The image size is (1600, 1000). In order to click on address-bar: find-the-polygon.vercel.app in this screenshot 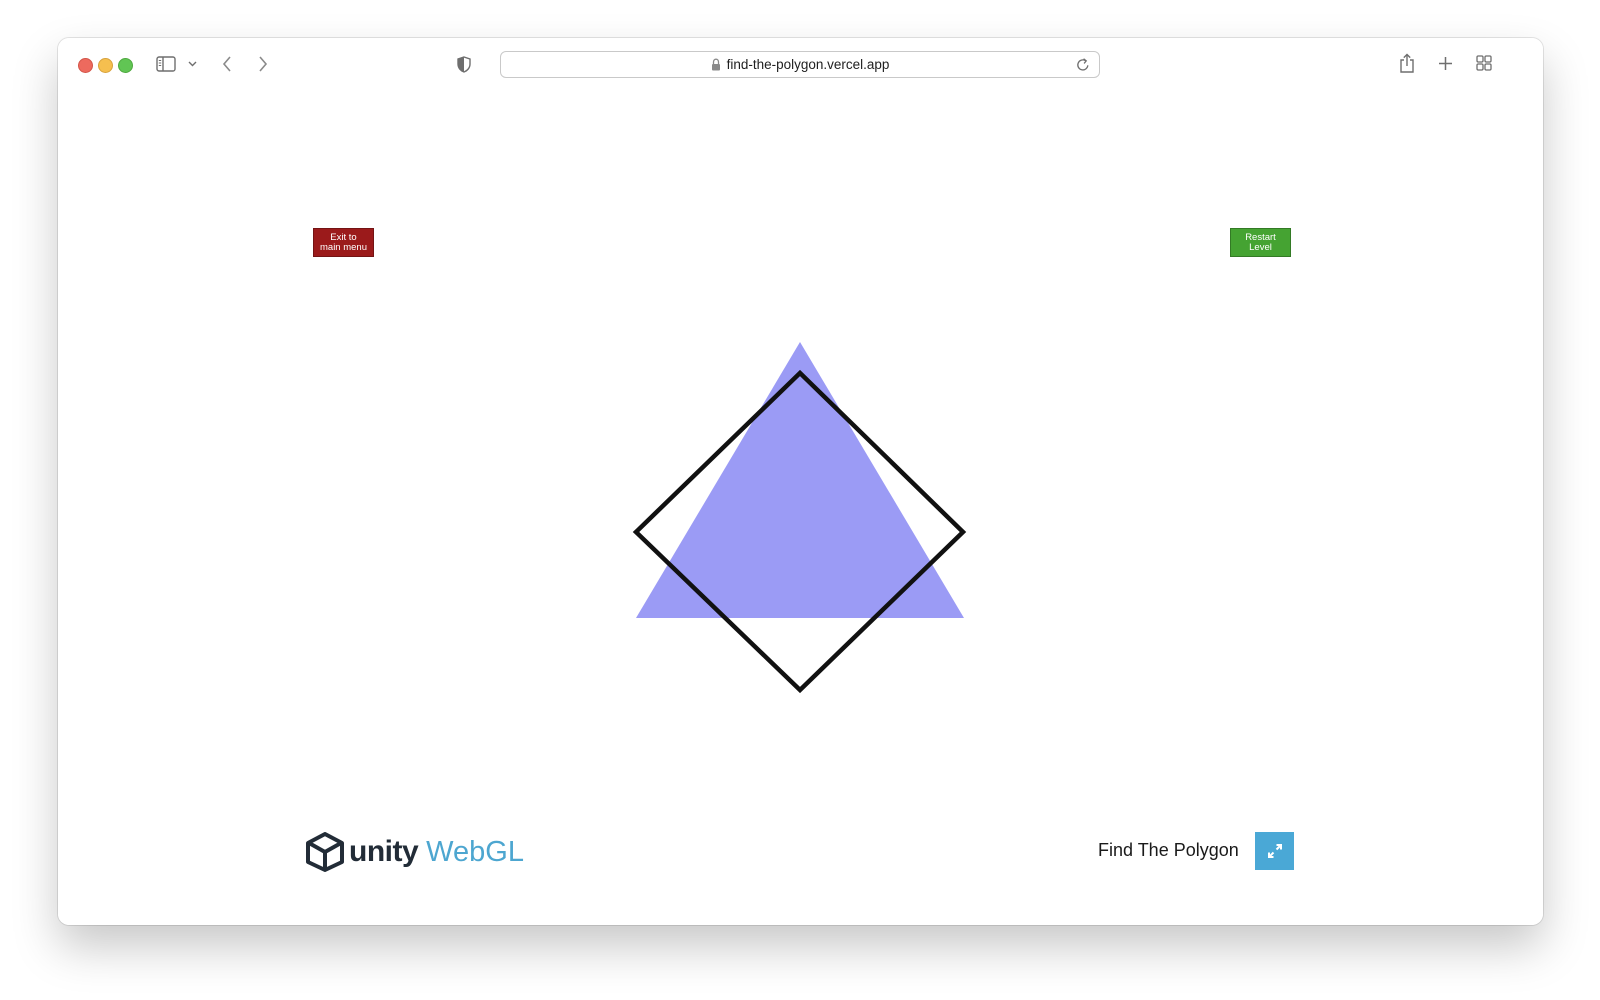, I will do `click(800, 64)`.